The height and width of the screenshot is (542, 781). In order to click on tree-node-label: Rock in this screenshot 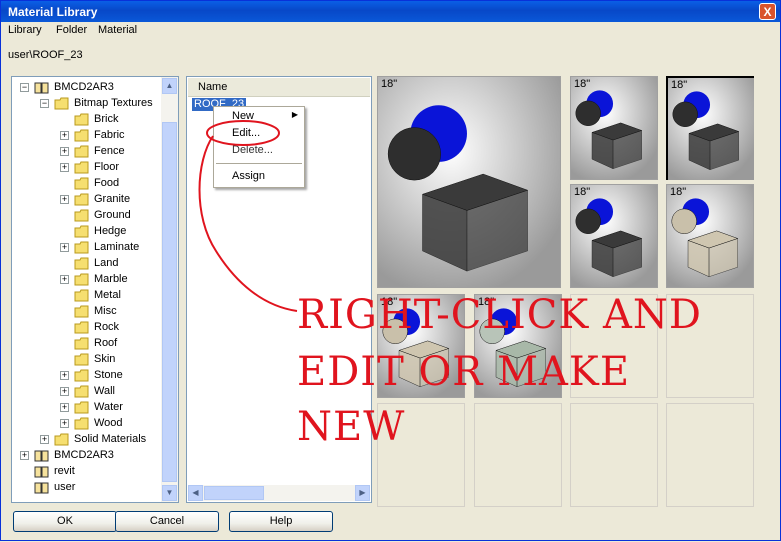, I will do `click(107, 327)`.